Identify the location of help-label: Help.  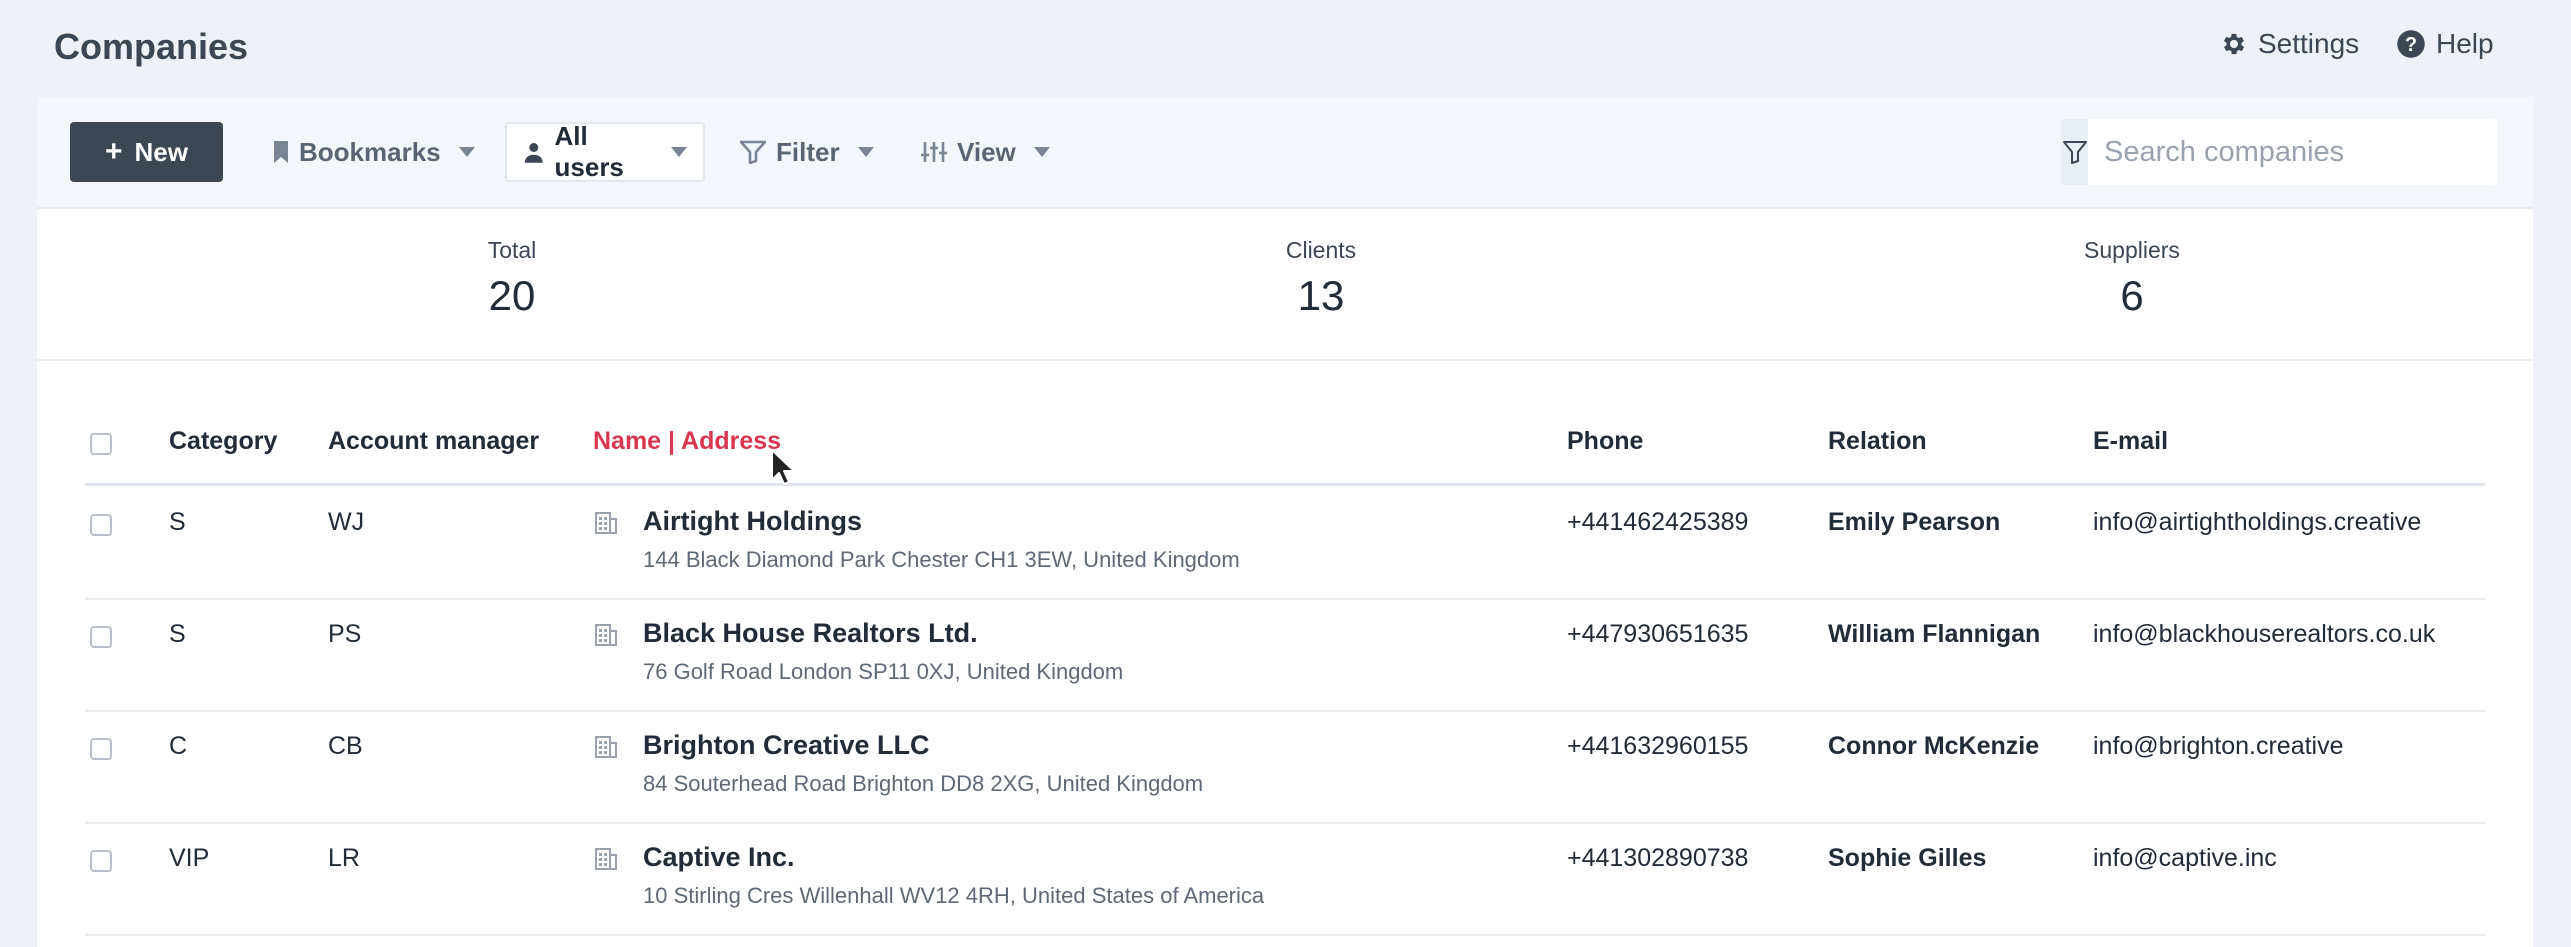
(2465, 43).